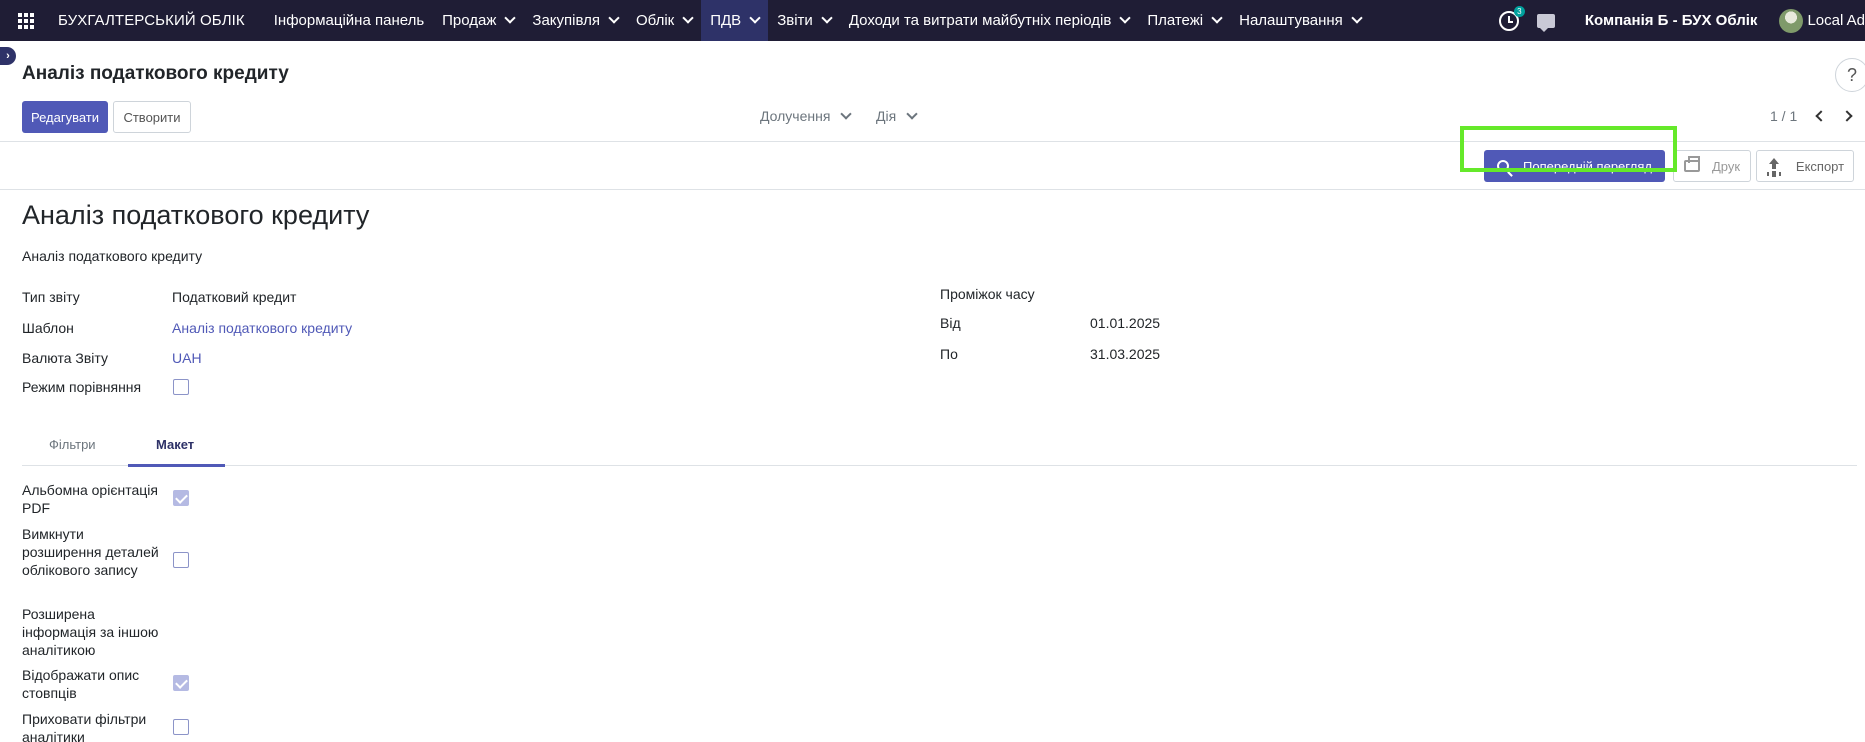 Image resolution: width=1865 pixels, height=742 pixels. Describe the element at coordinates (1574, 166) in the screenshot. I see `preview-button: Попередній перегляд` at that location.